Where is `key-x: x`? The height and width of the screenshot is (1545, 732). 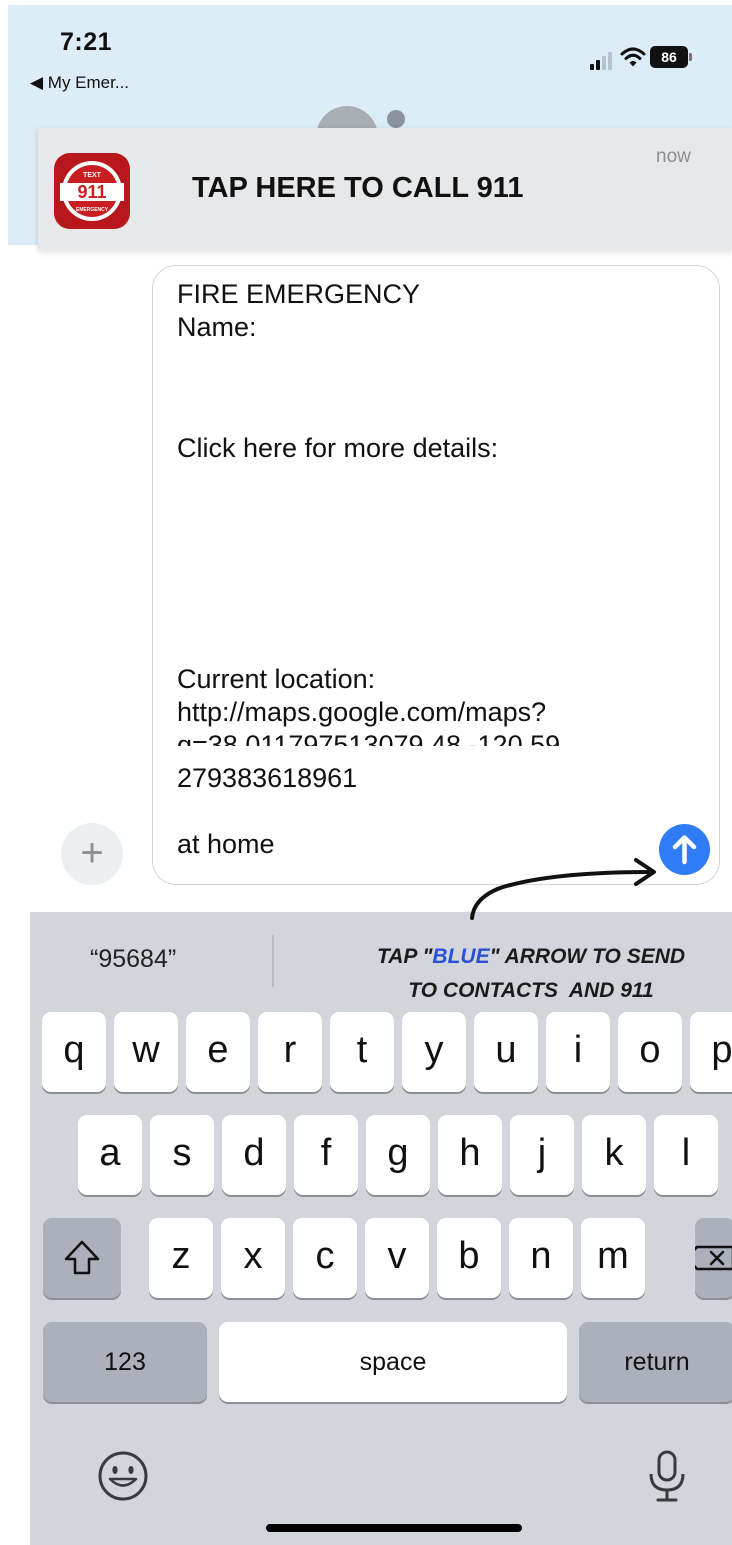 key-x: x is located at coordinates (253, 1258).